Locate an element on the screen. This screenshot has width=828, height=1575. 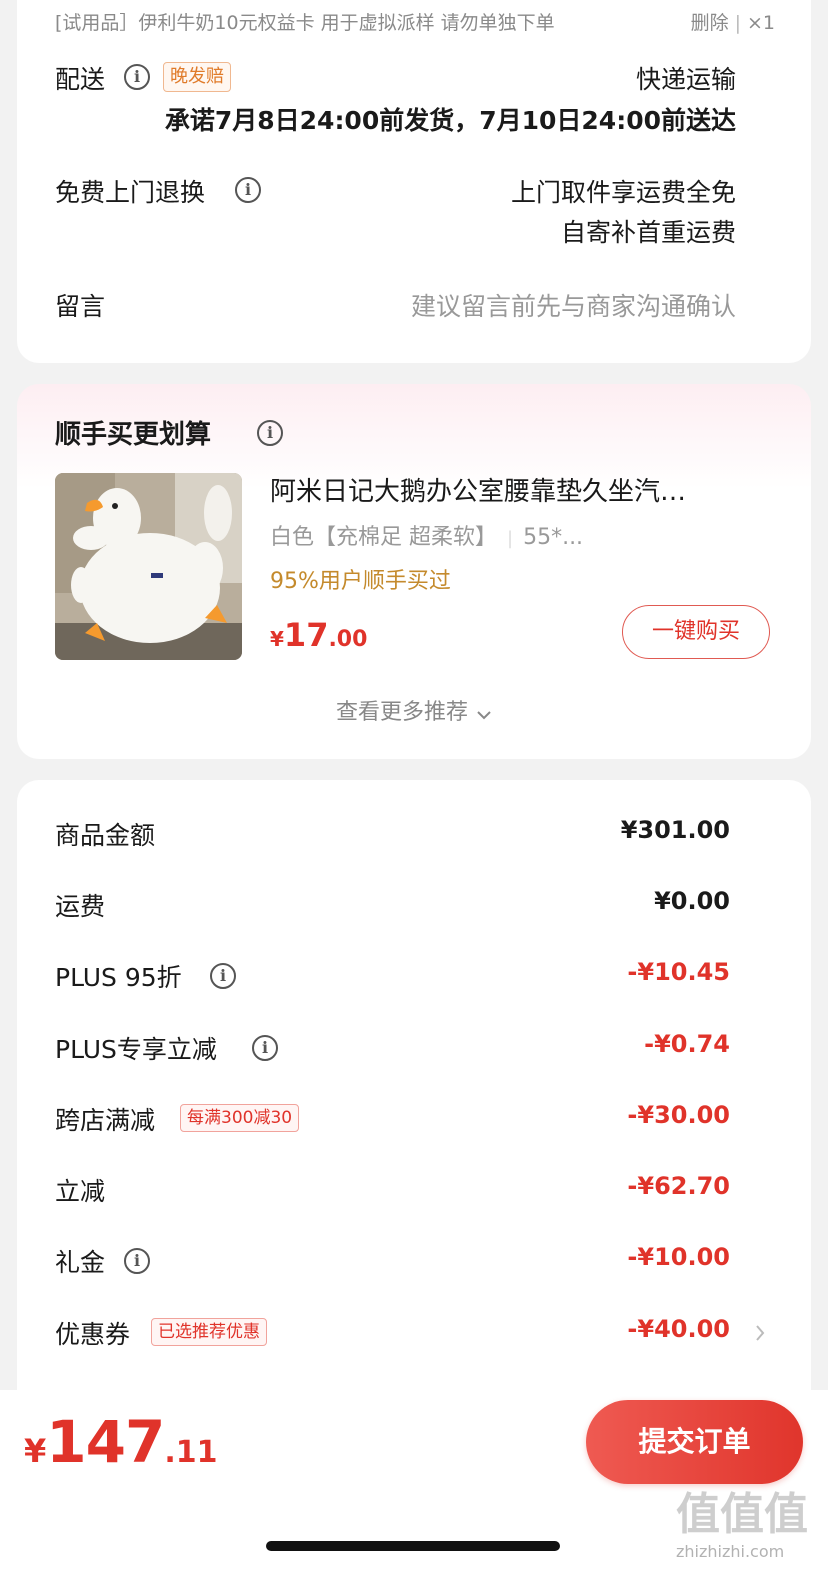
watermark-glyphs: 值值值 is located at coordinates (742, 1514).